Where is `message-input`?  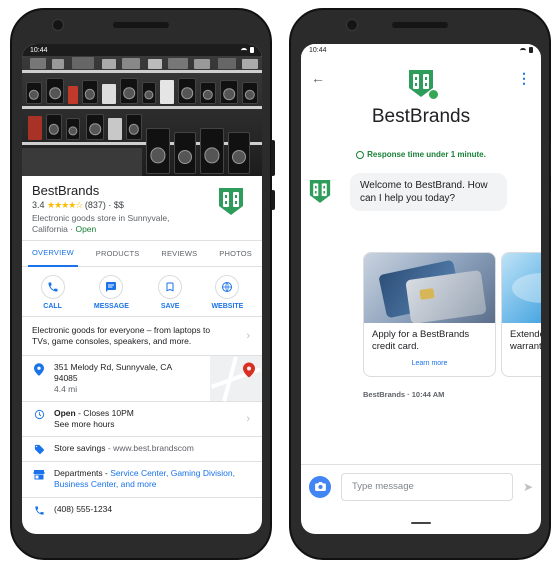
message-input is located at coordinates (427, 486).